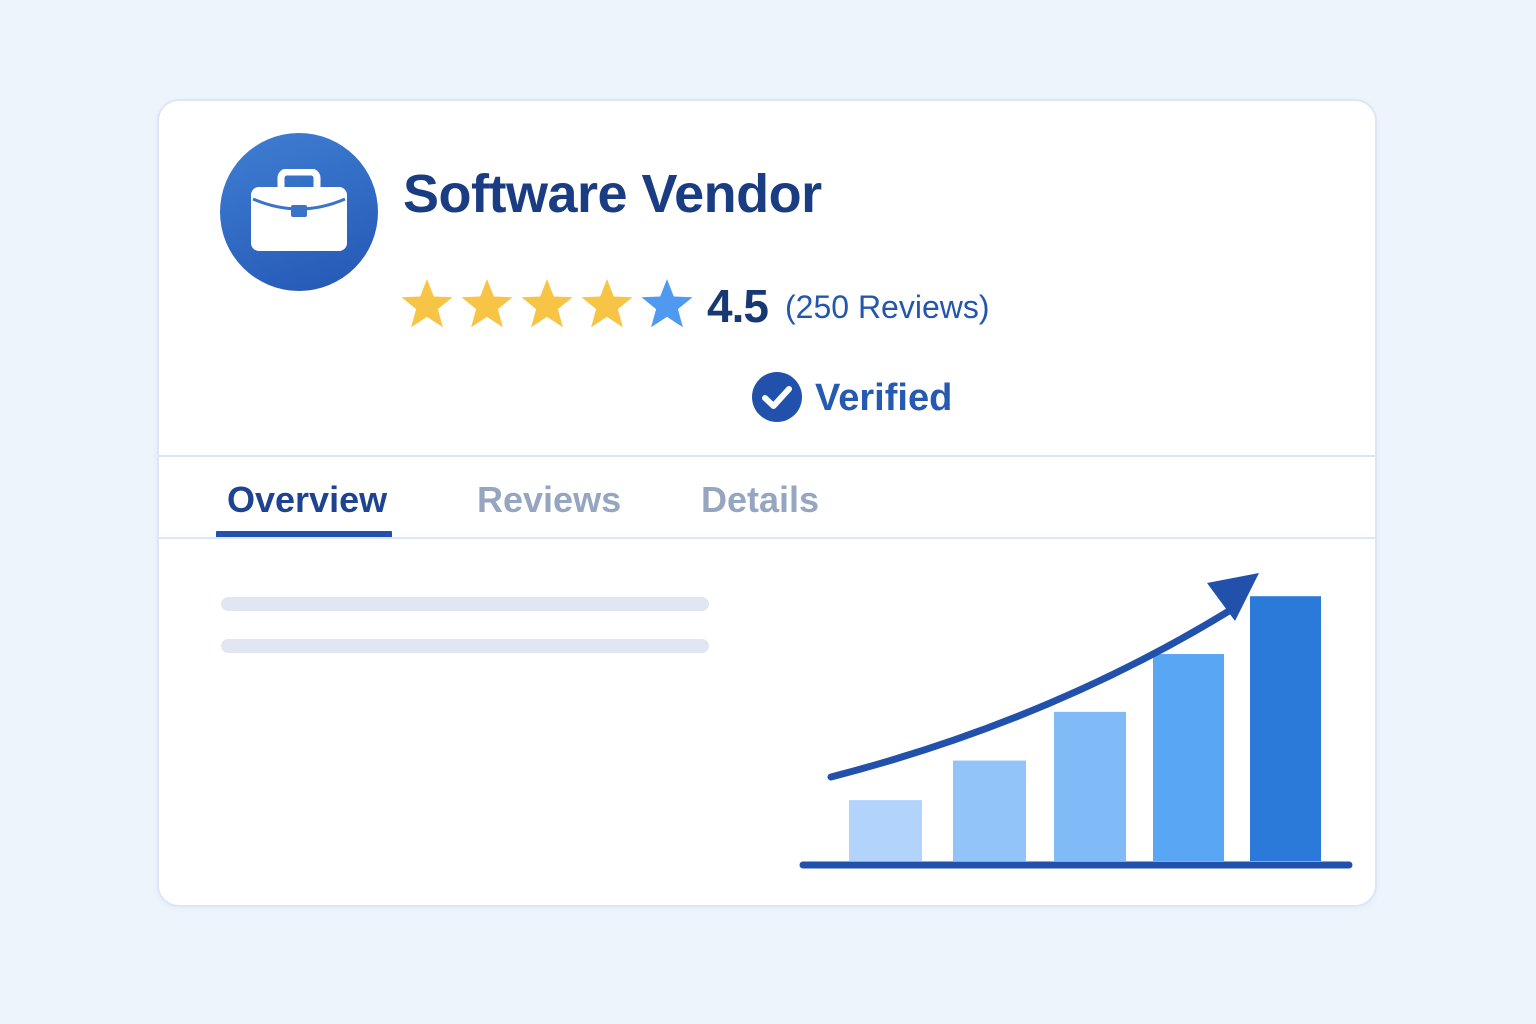  I want to click on vendor-logo, so click(299, 212).